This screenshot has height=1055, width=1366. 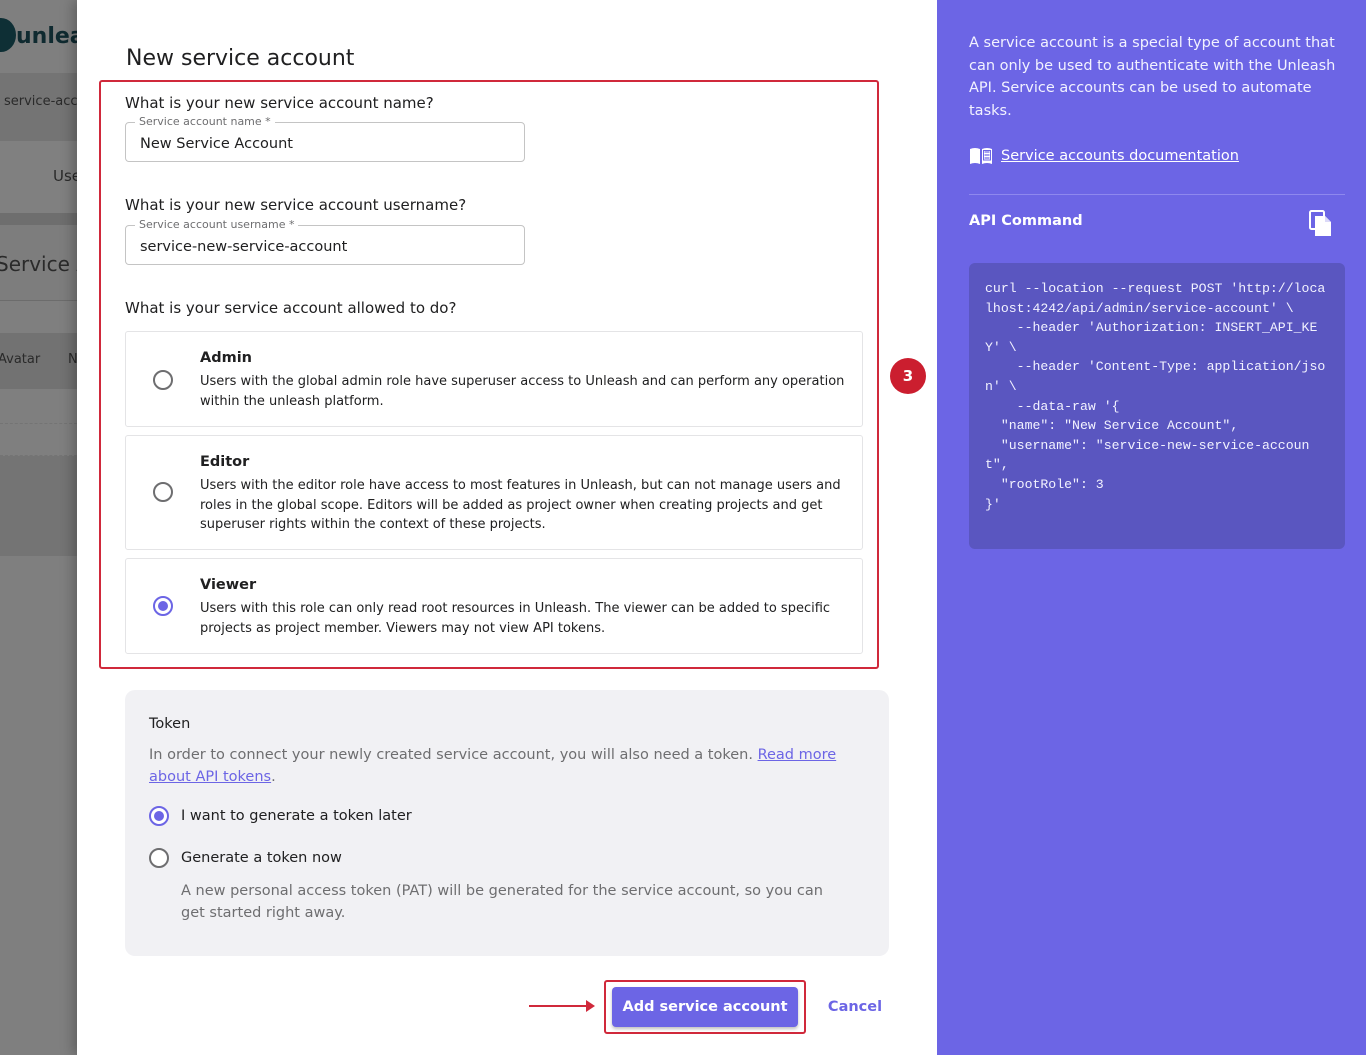 What do you see at coordinates (163, 606) in the screenshot?
I see `radio-viewer` at bounding box center [163, 606].